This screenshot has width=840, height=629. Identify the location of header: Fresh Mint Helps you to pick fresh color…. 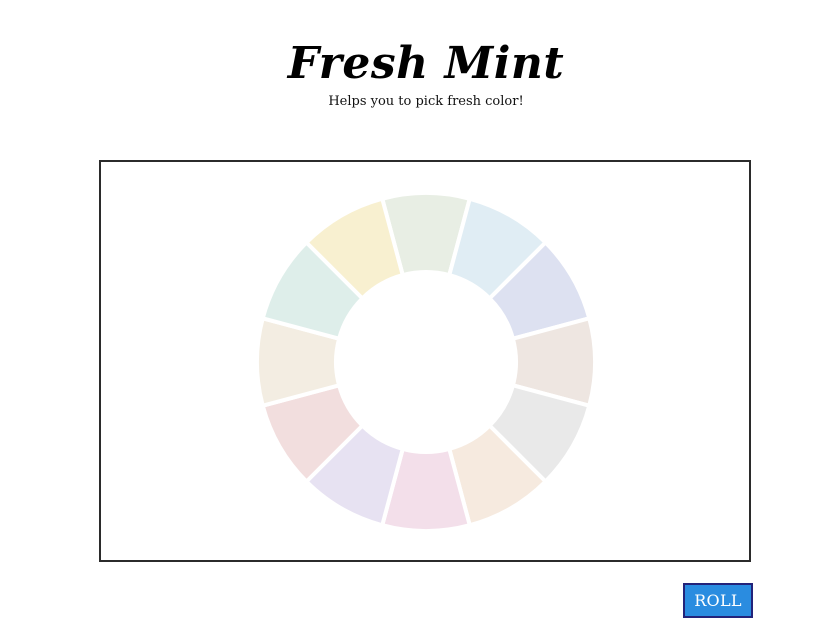
(420, 74).